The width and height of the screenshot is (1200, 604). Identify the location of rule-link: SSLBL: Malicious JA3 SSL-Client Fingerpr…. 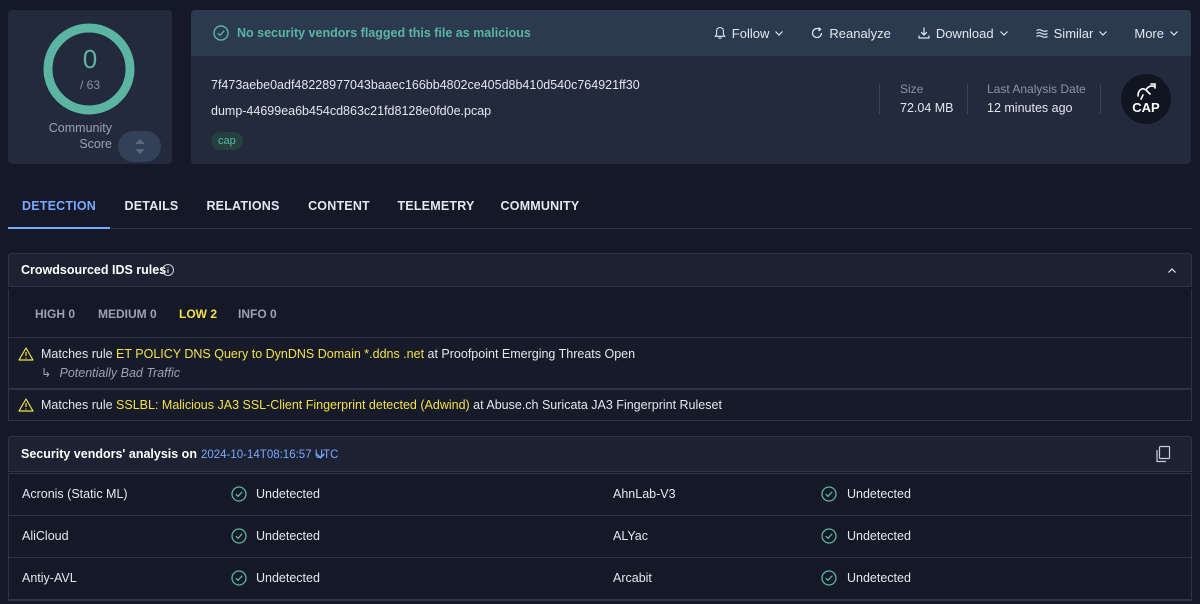
(293, 405).